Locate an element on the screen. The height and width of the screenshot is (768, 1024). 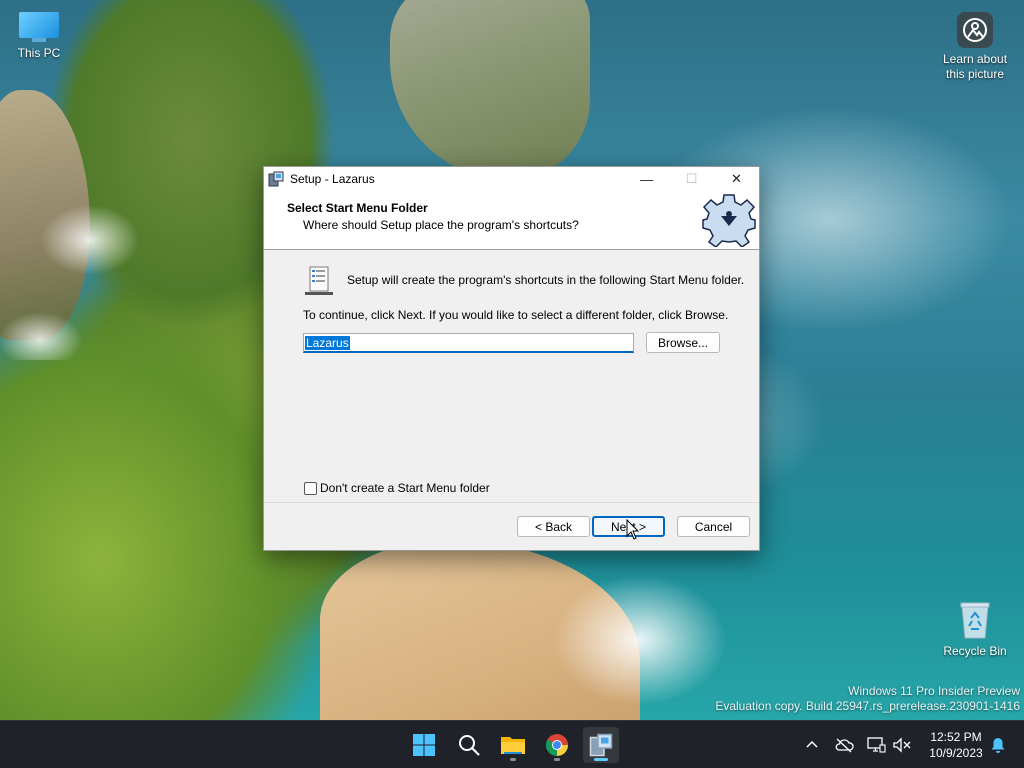
desktop-icon-recycle-bin: Recycle Bin is located at coordinates (975, 628).